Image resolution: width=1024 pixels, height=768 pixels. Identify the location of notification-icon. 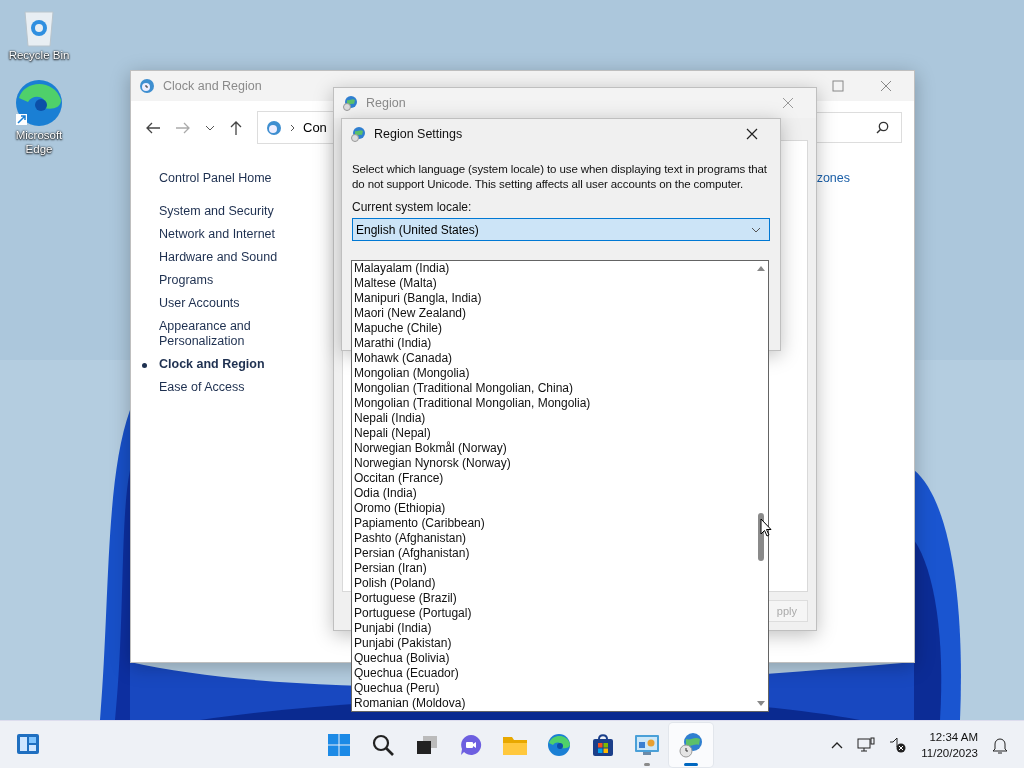
(1000, 745).